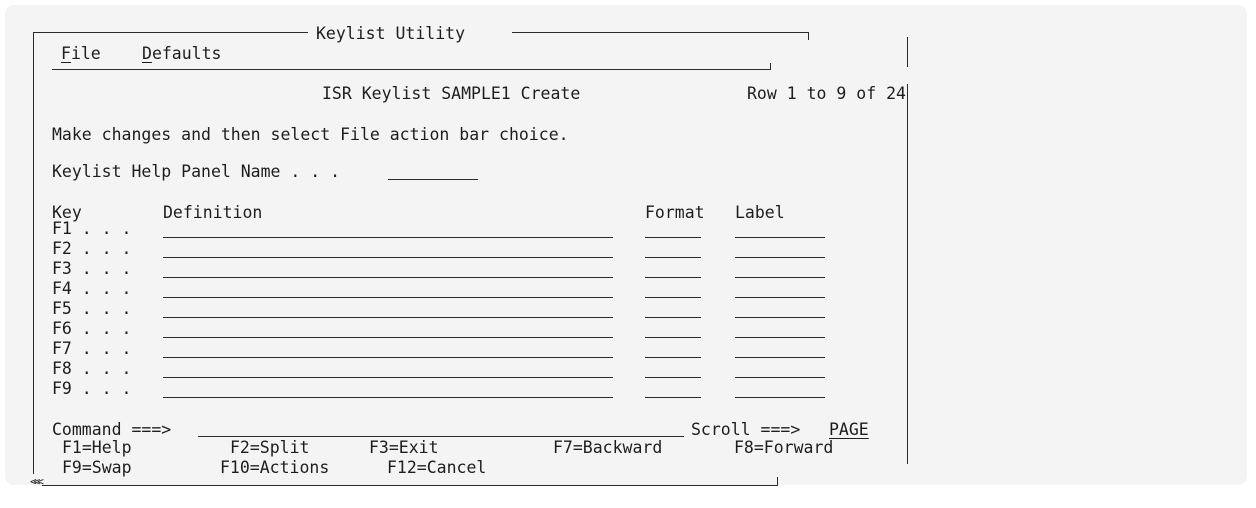 The height and width of the screenshot is (508, 1256). Describe the element at coordinates (391, 33) in the screenshot. I see `window-title: Keylist Utility` at that location.